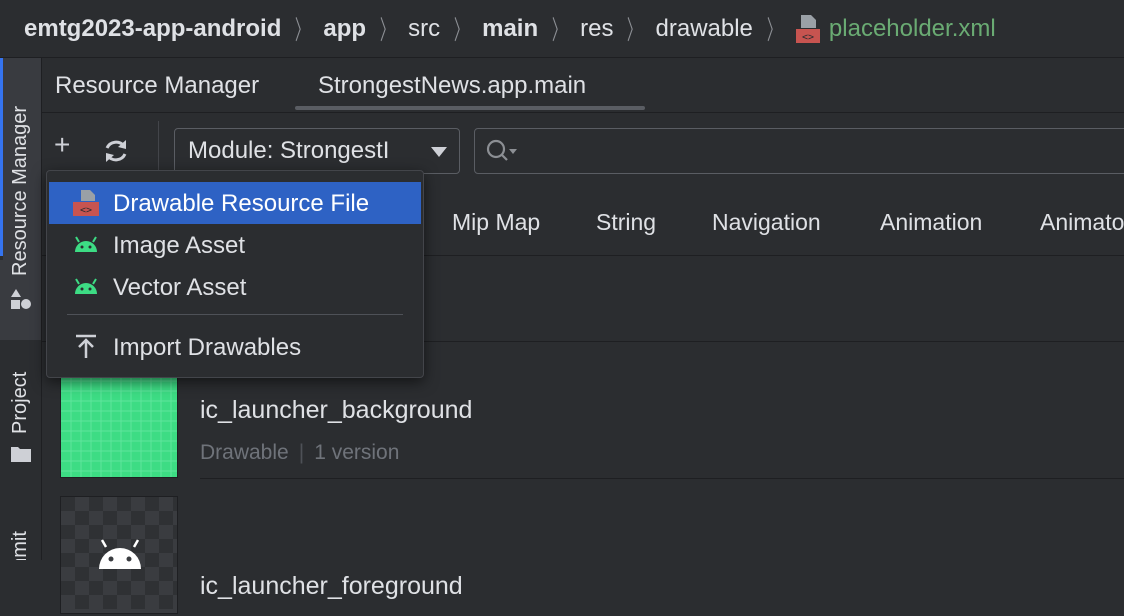 This screenshot has width=1124, height=616. Describe the element at coordinates (766, 222) in the screenshot. I see `tab-navigation: Navigation` at that location.